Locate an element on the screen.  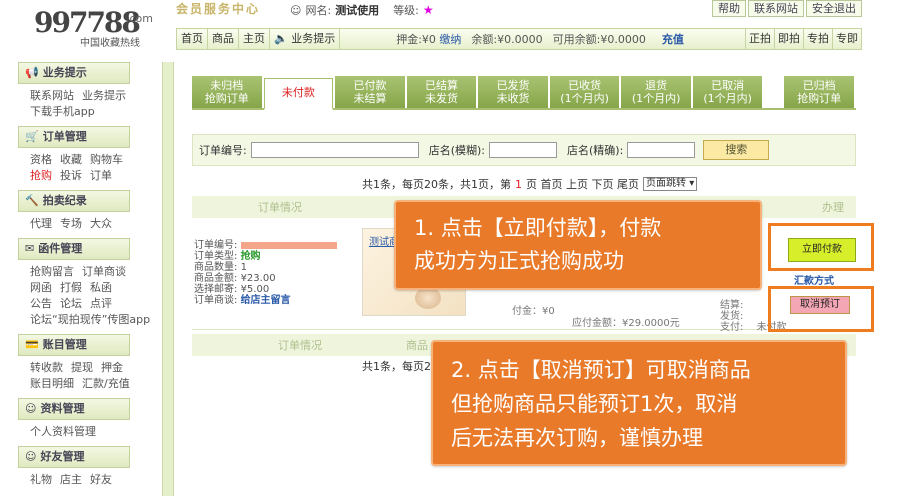
sidebar-link: 资格 is located at coordinates (41, 160).